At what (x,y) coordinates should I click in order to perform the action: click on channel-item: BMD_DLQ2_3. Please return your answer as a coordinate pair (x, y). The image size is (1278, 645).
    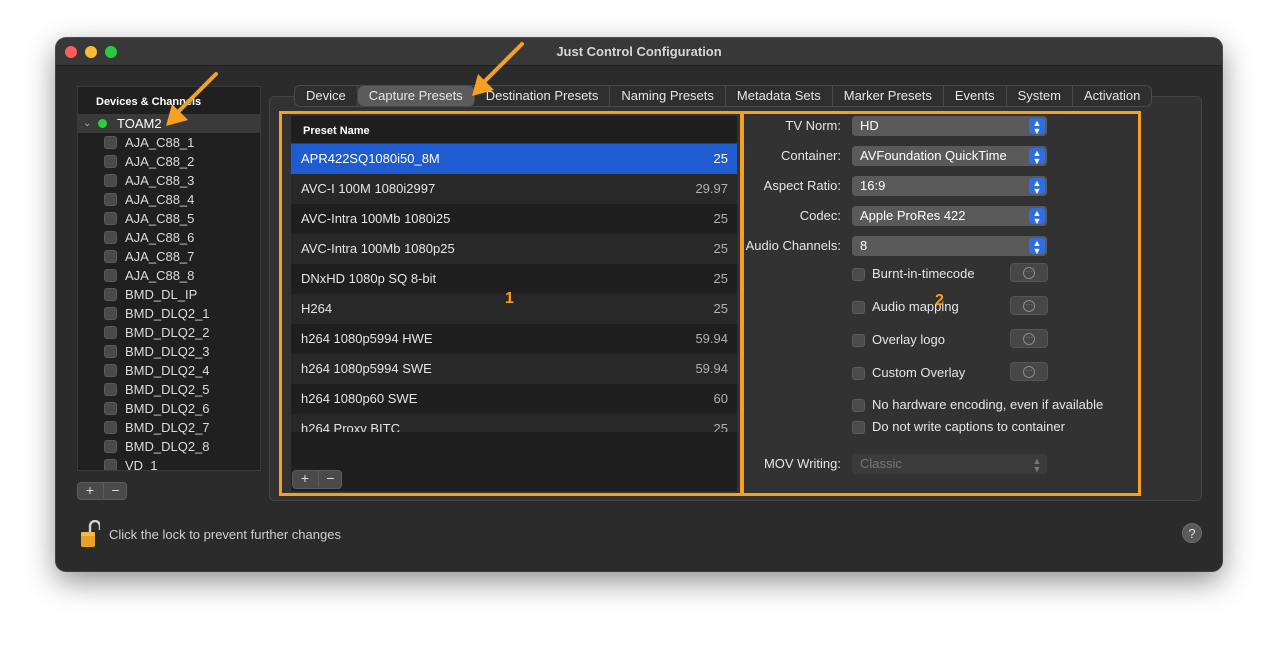
    Looking at the image, I should click on (169, 351).